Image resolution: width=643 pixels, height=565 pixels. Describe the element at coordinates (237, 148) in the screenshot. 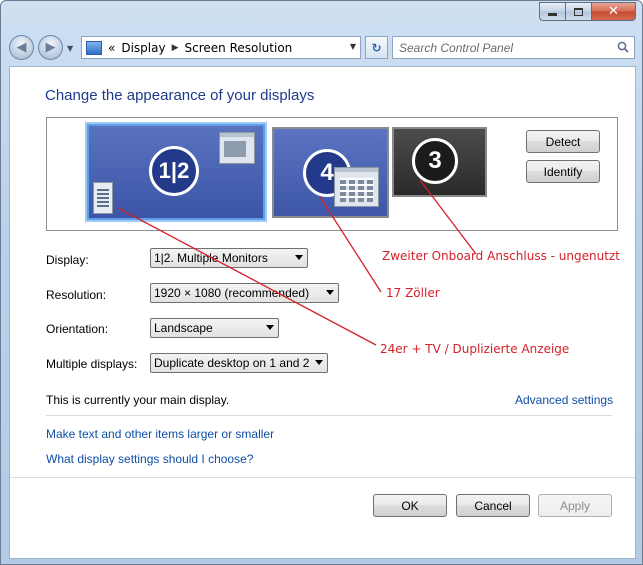

I see `desktop-window-thumbnail` at that location.